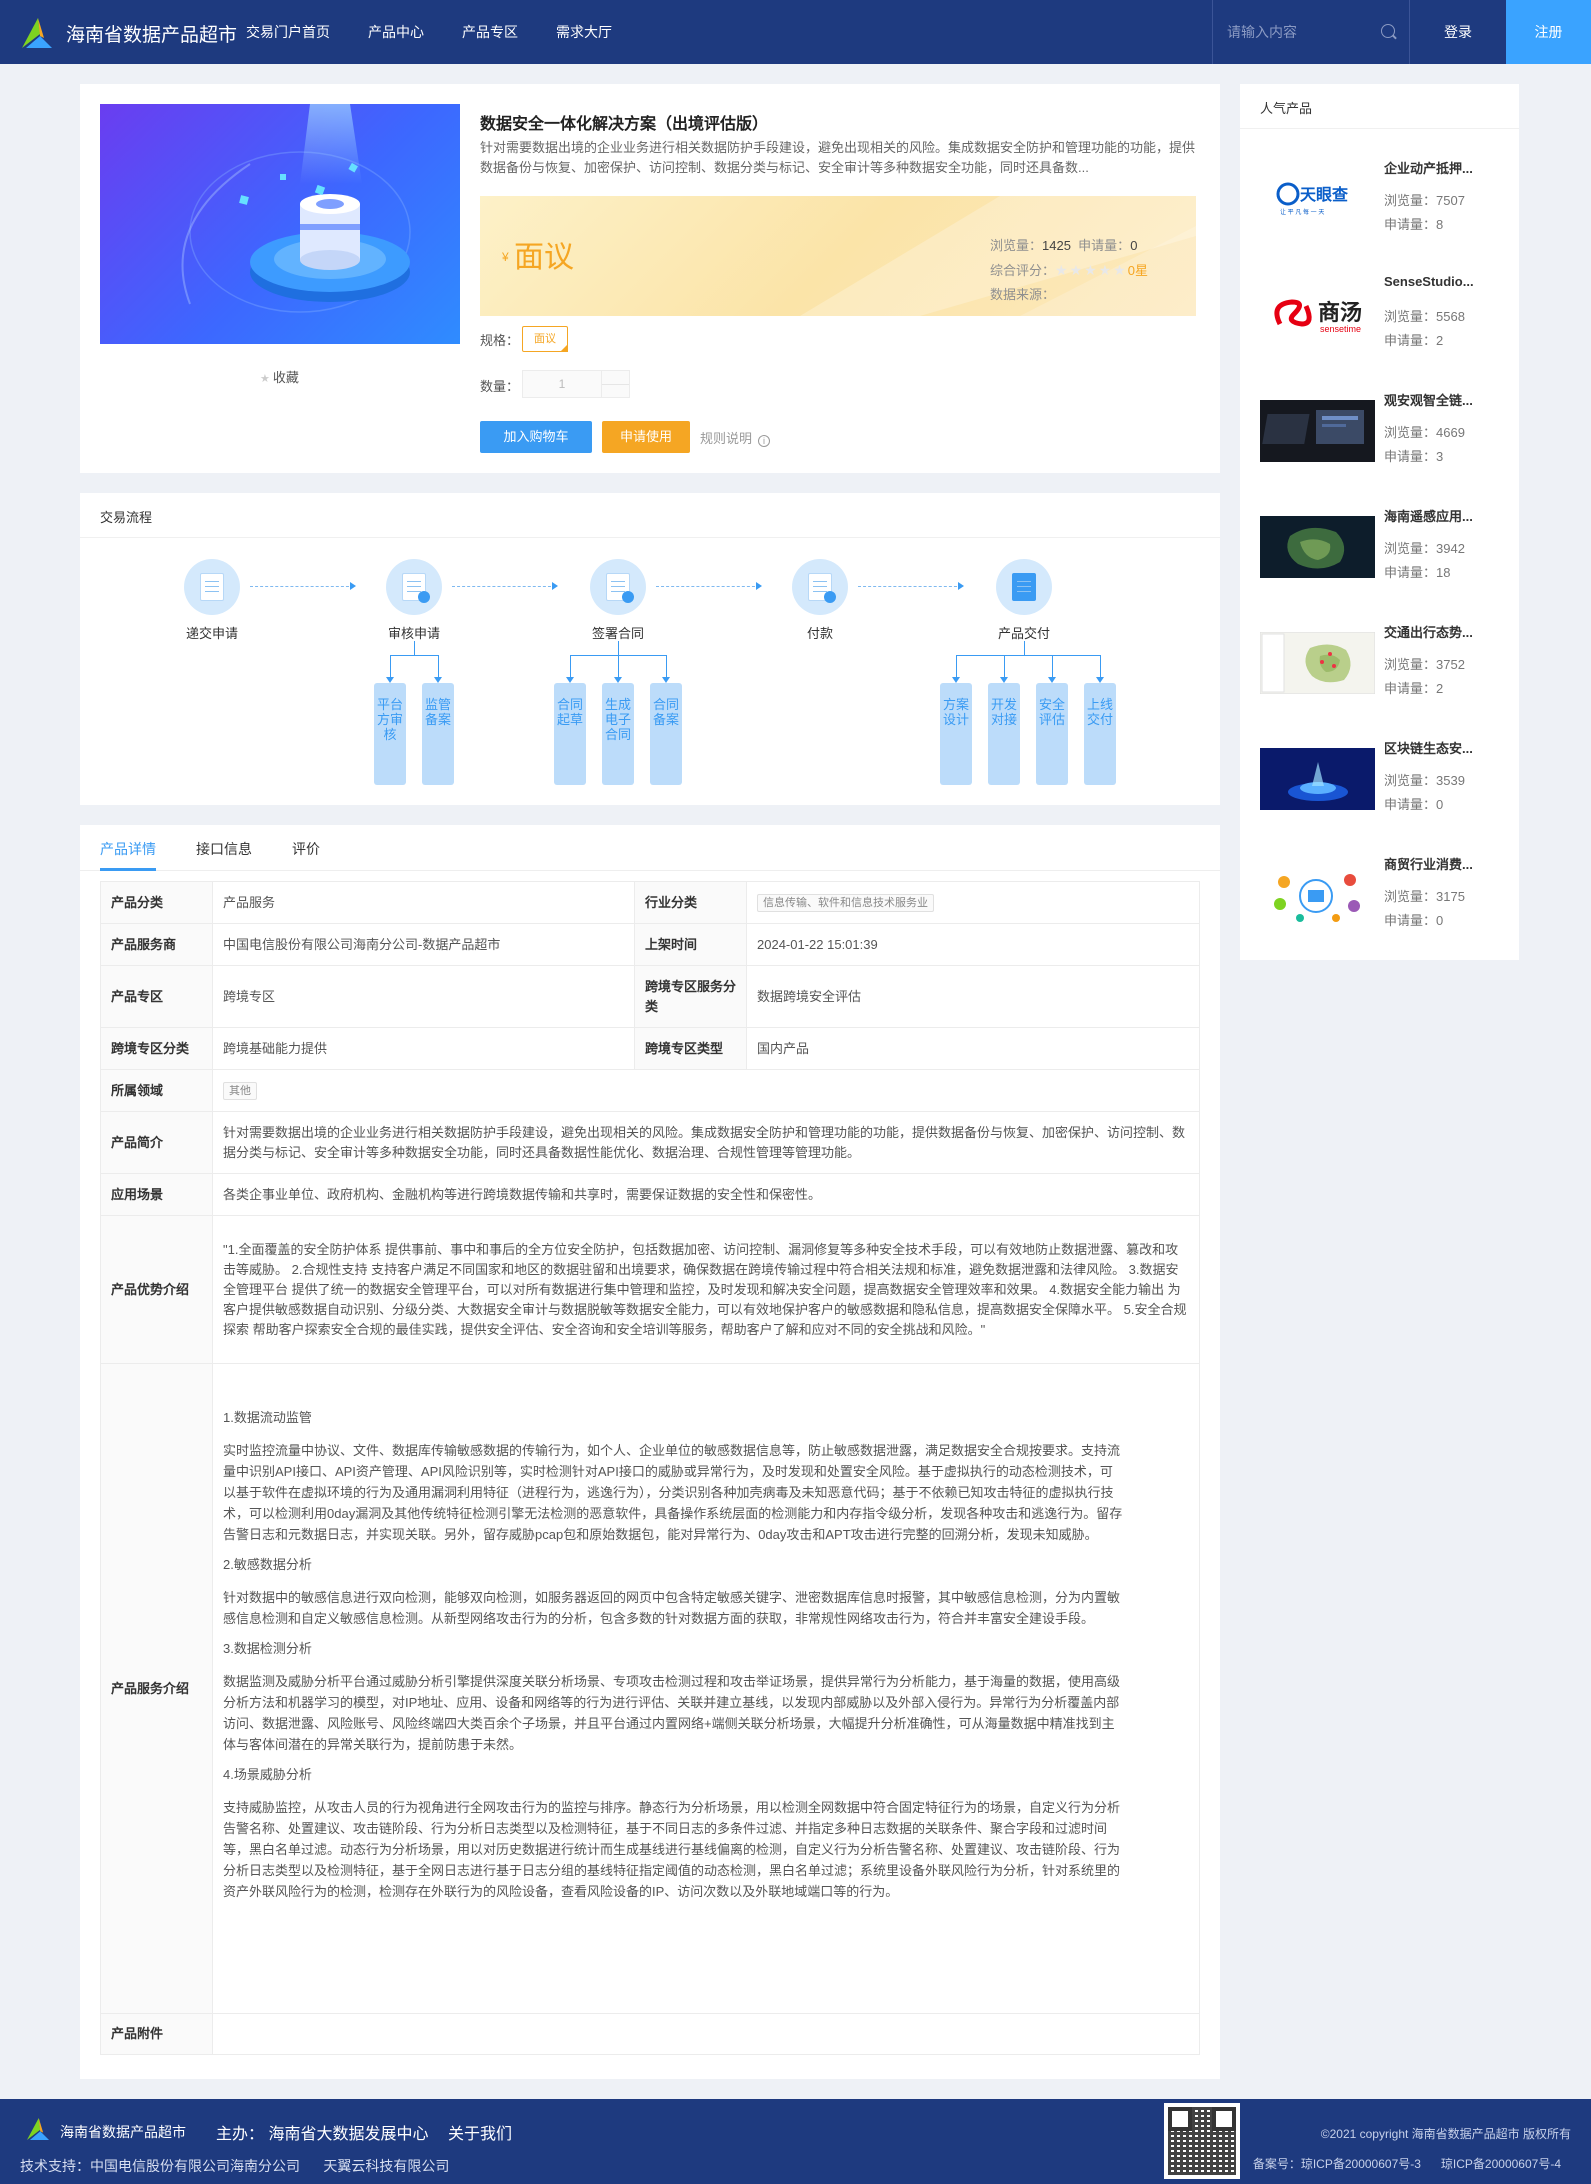 The height and width of the screenshot is (2184, 1591). I want to click on industry-tag: 信息传输、软件和信息技术服务业, so click(845, 902).